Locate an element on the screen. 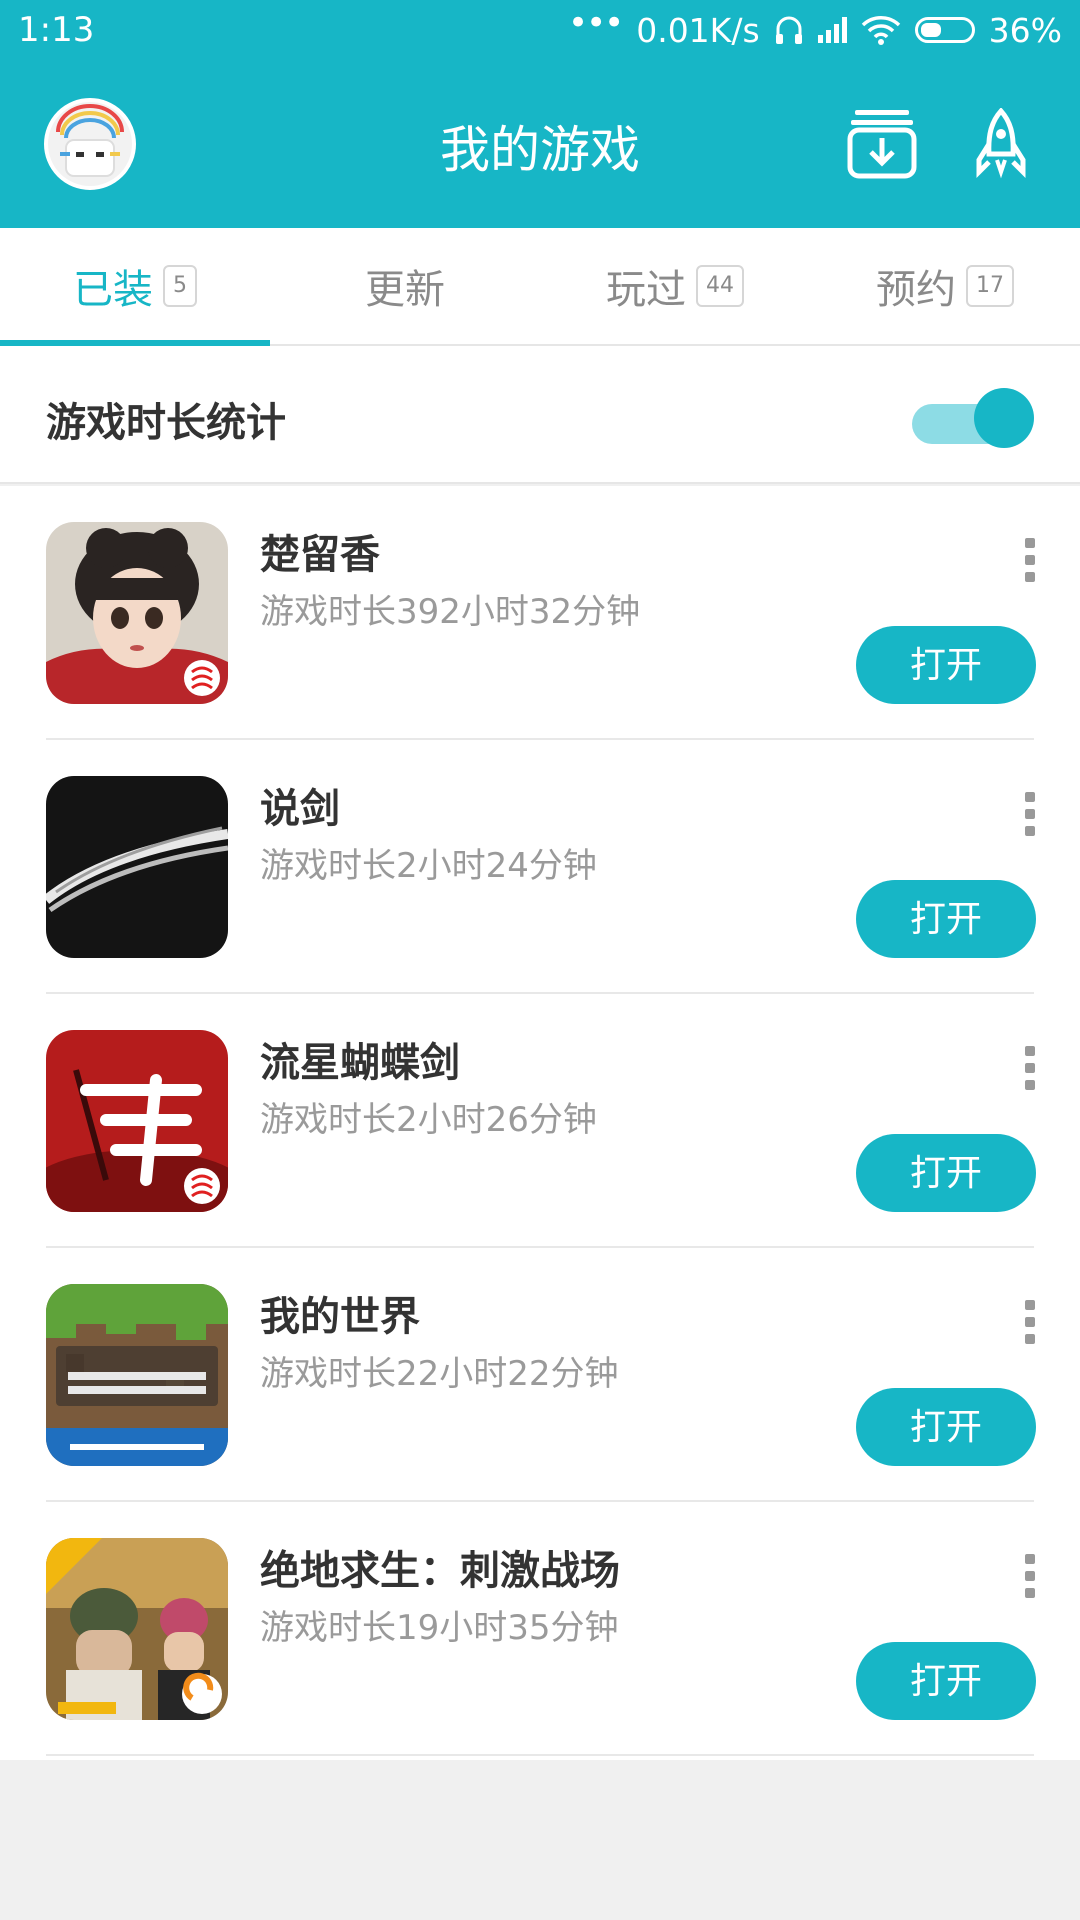  list-item: 说剑 游戏时长2小时24分钟 打开 is located at coordinates (540, 867).